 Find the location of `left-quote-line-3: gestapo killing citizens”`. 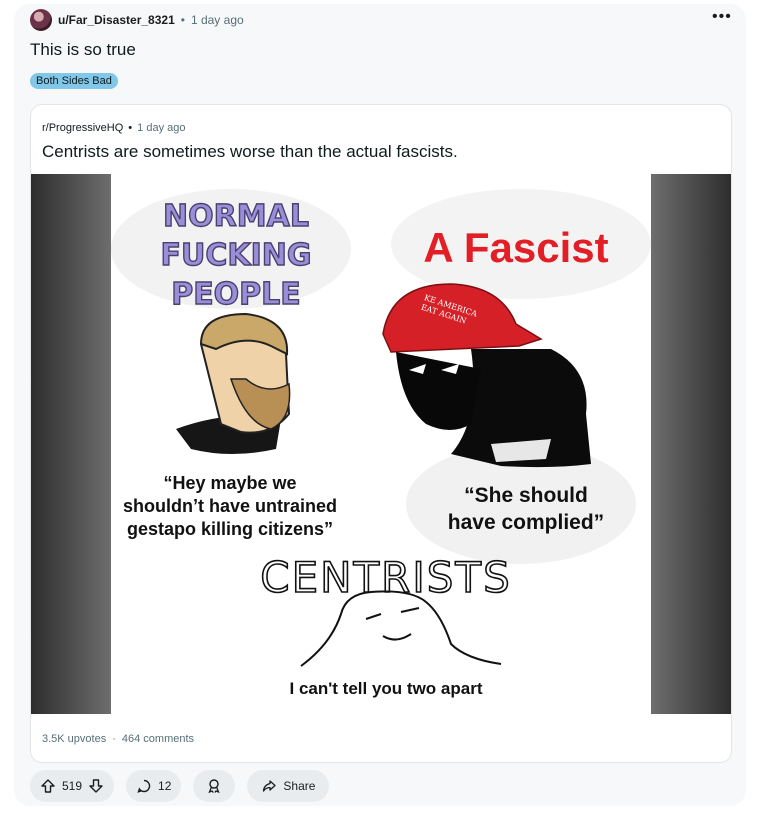

left-quote-line-3: gestapo killing citizens” is located at coordinates (230, 529).